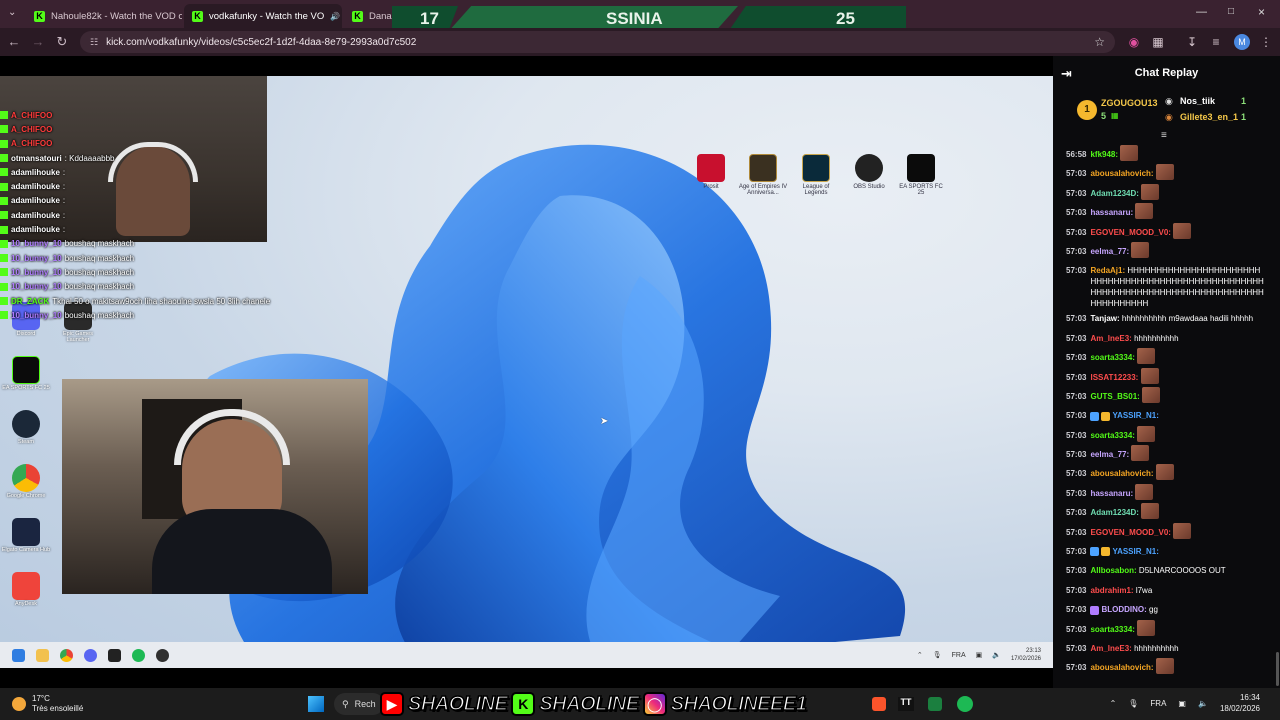 Image resolution: width=1280 pixels, height=720 pixels. I want to click on download-icon: ↧, so click(1192, 42).